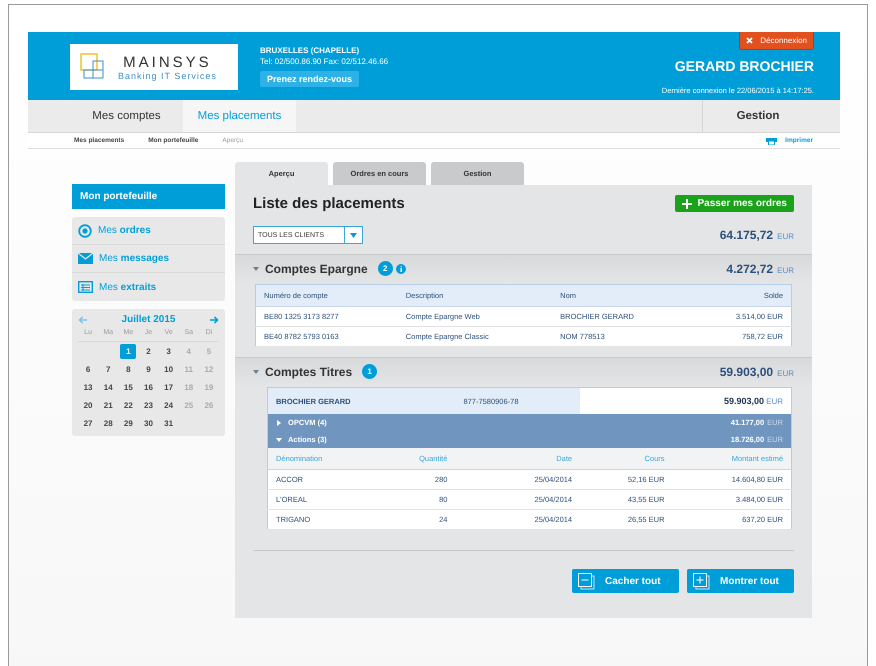  What do you see at coordinates (747, 371) in the screenshot?
I see `section-amount: 59.903,00` at bounding box center [747, 371].